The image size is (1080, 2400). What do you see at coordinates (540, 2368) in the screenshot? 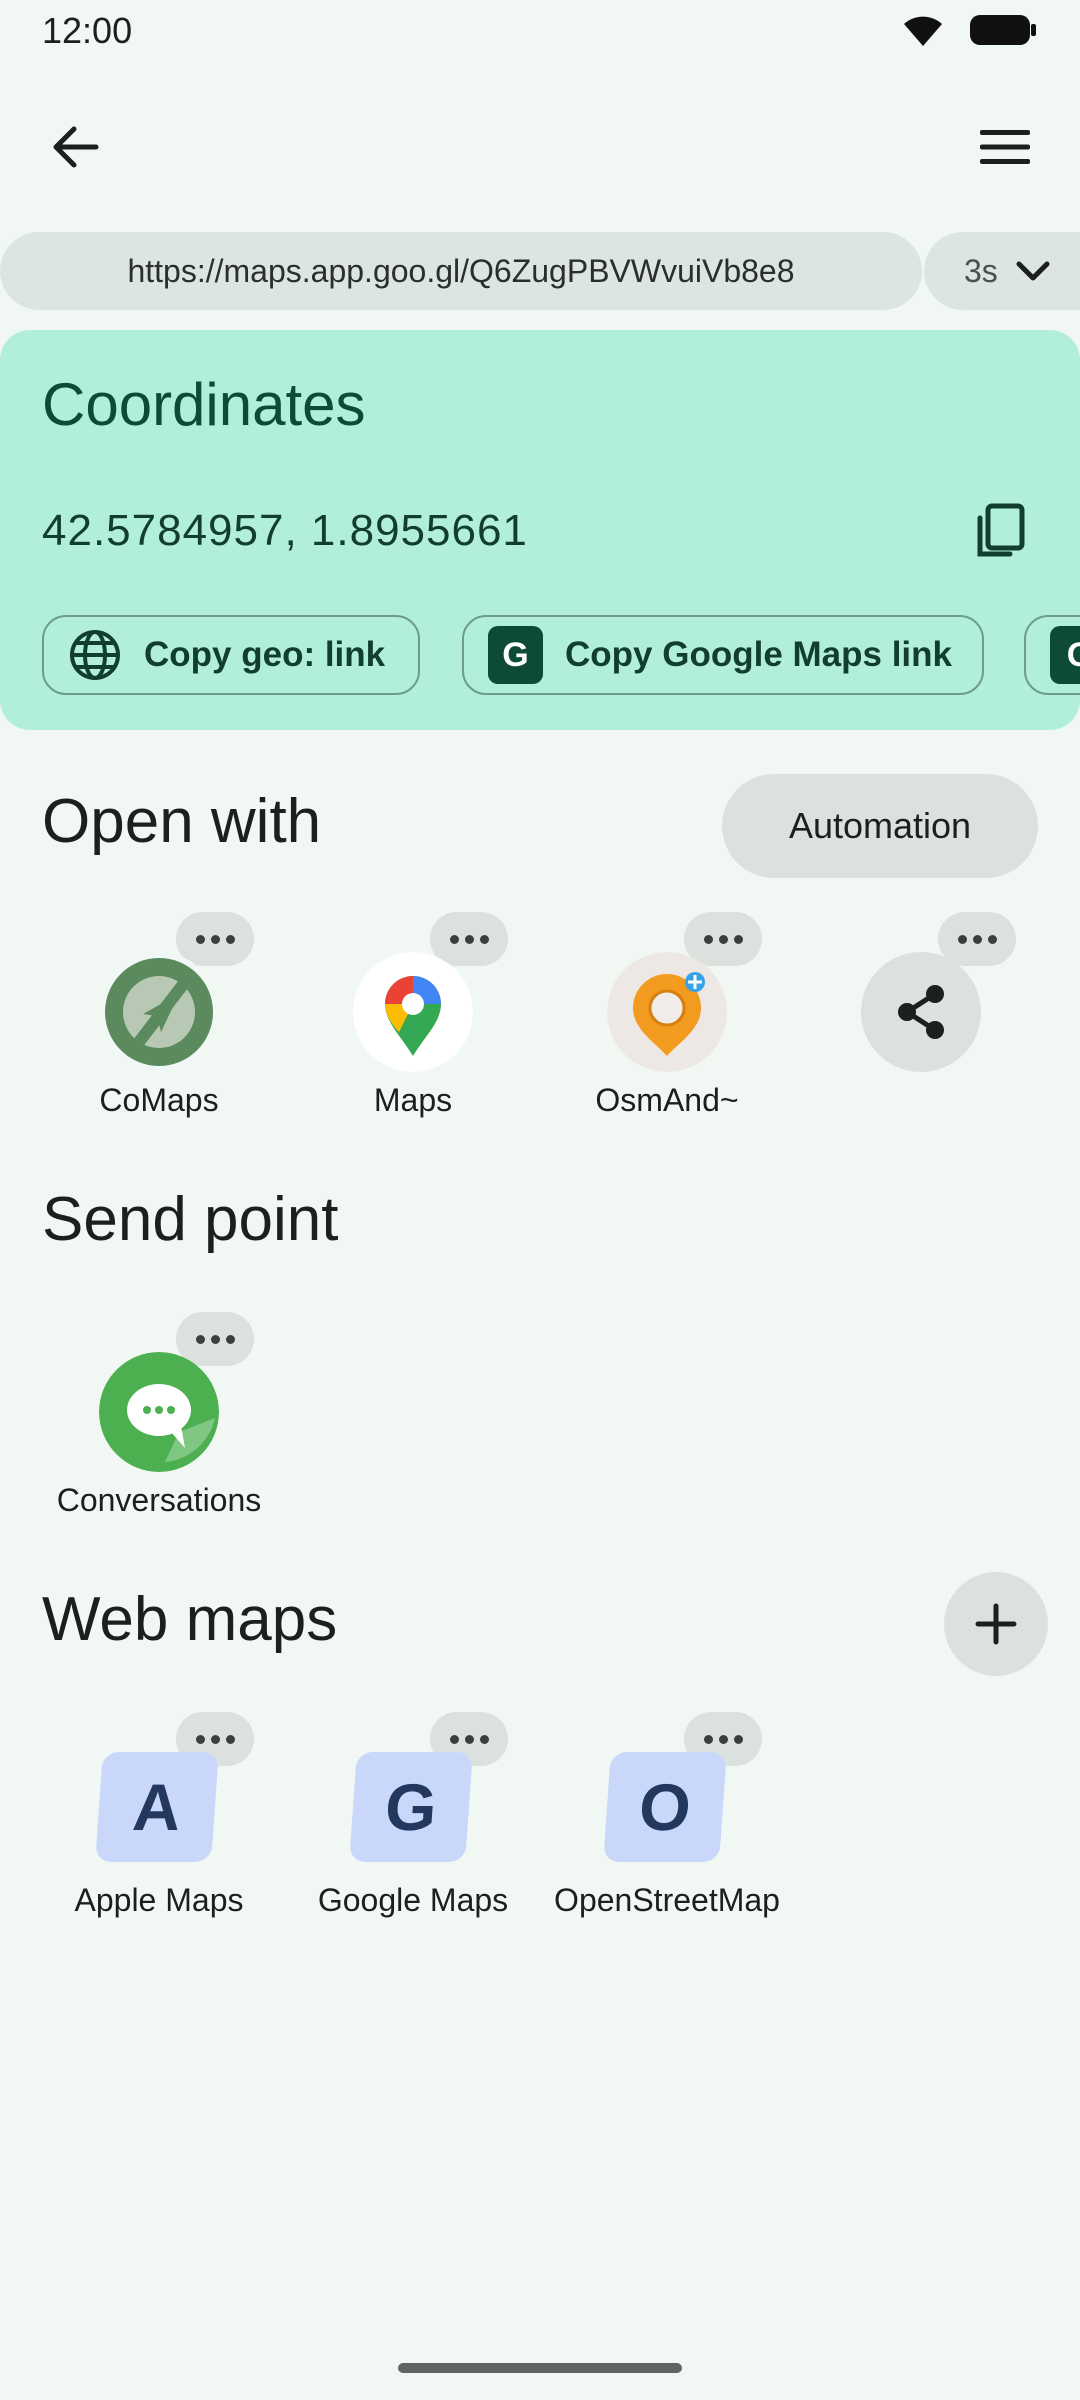
I see `home-indicator` at bounding box center [540, 2368].